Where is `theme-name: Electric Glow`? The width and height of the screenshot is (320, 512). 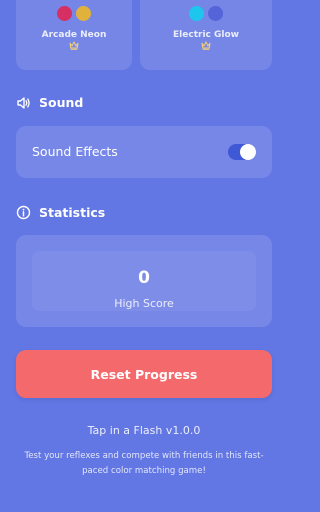
theme-name: Electric Glow is located at coordinates (206, 35).